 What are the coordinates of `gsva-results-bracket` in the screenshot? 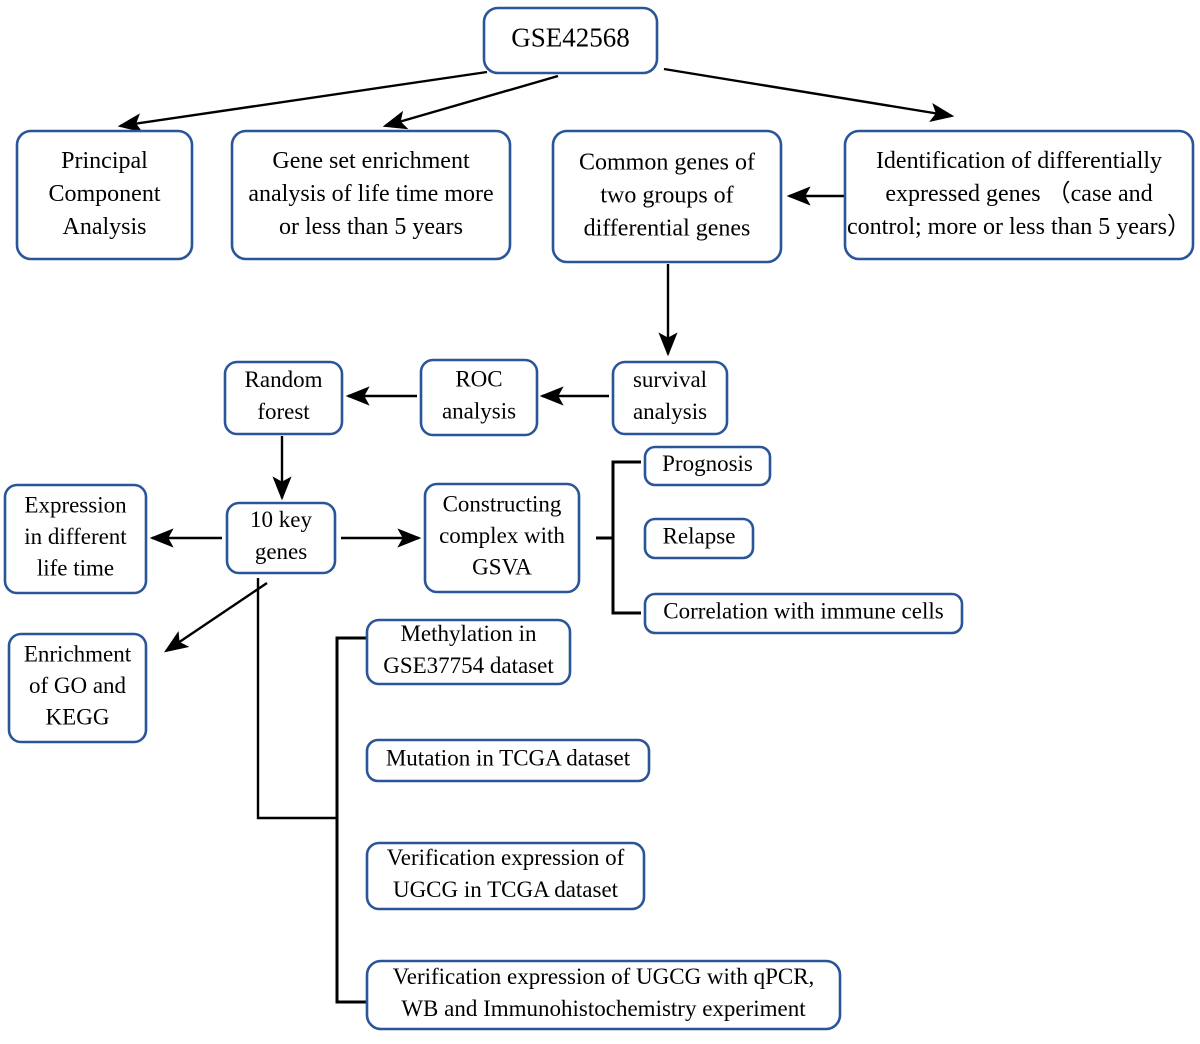 It's located at (618, 537).